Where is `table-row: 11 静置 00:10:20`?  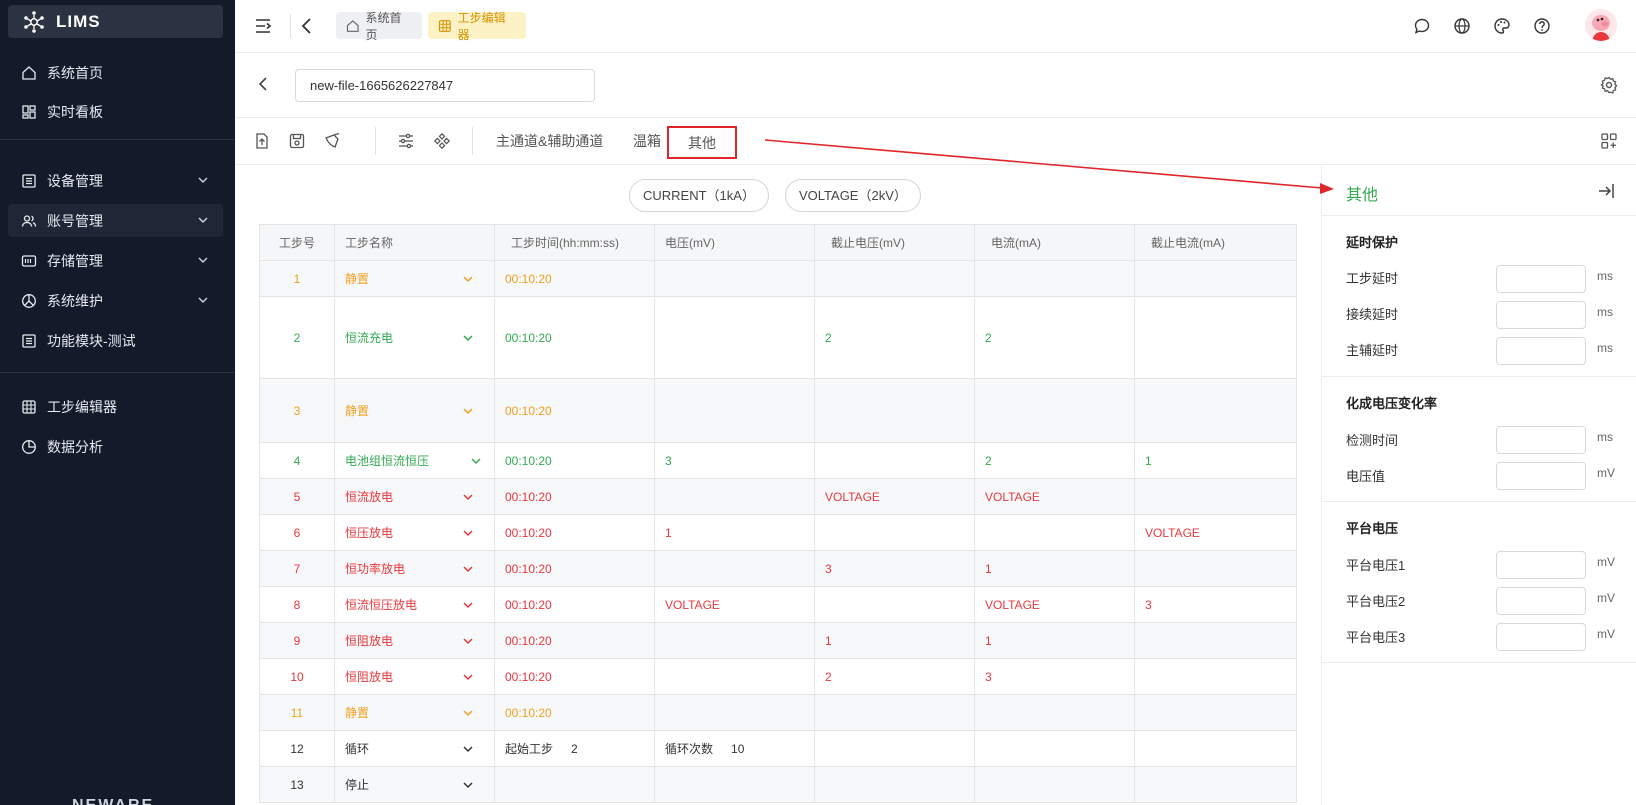 table-row: 11 静置 00:10:20 is located at coordinates (778, 712).